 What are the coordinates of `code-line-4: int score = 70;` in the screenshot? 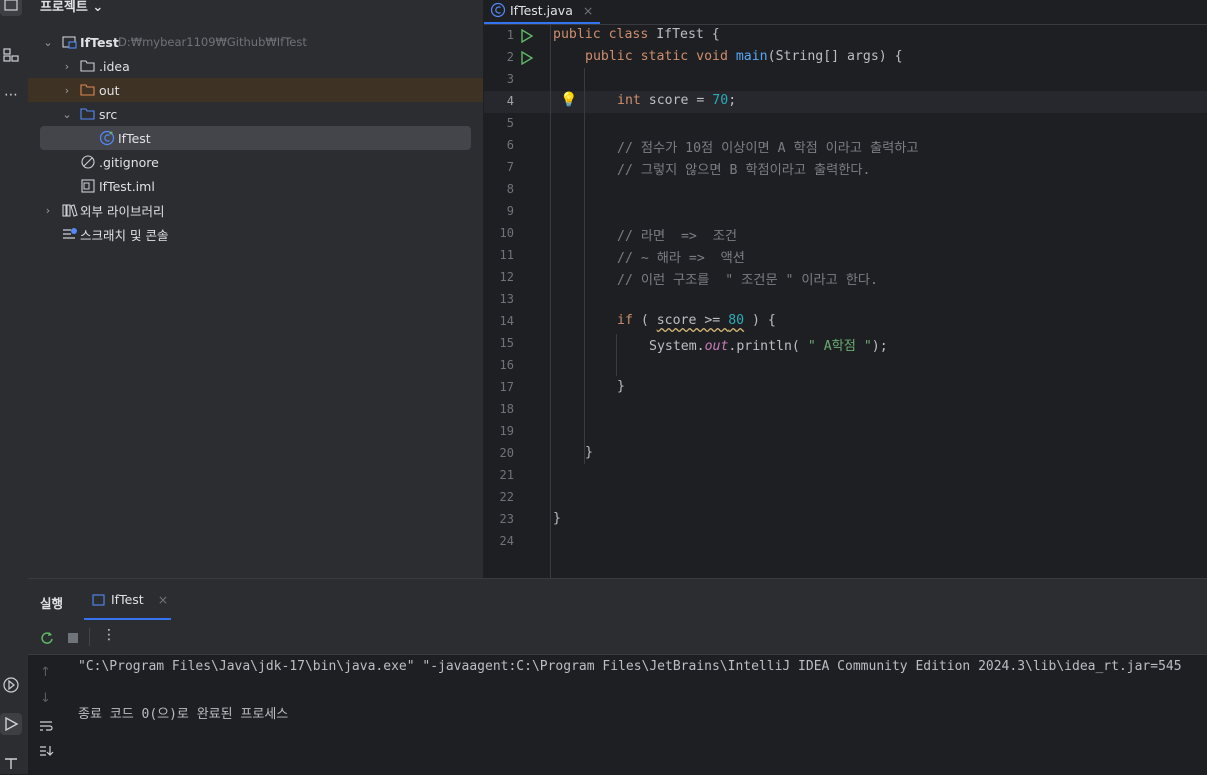 It's located at (676, 100).